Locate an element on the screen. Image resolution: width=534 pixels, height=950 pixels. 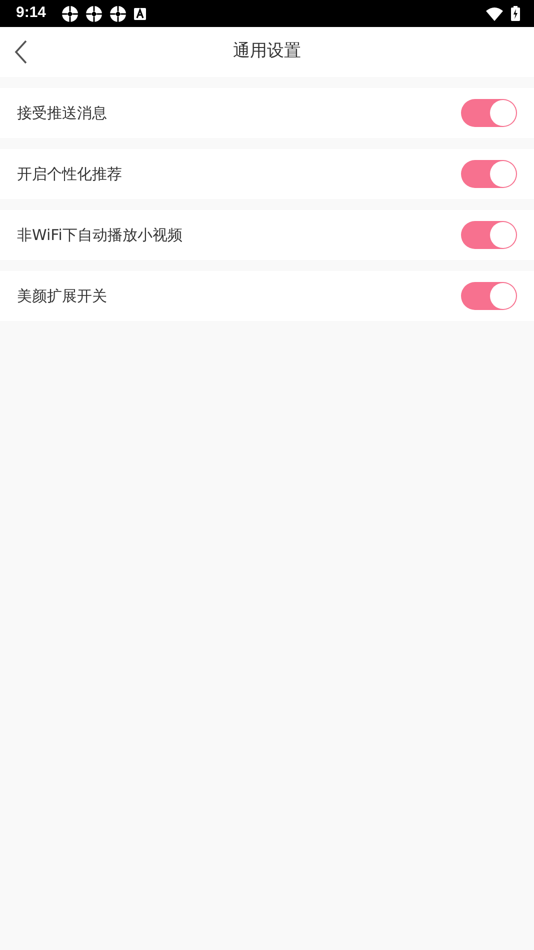
wifi-icon is located at coordinates (494, 13).